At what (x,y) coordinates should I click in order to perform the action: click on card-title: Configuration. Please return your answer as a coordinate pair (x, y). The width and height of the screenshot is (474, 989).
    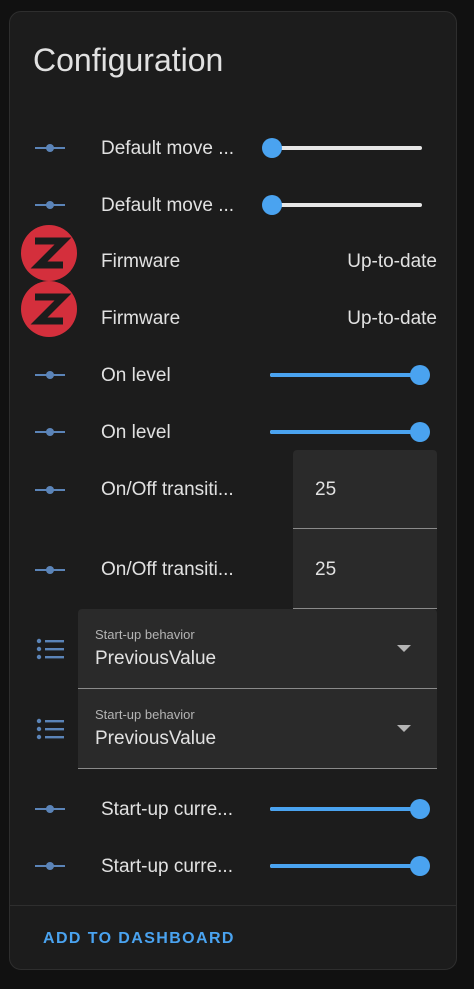
    Looking at the image, I should click on (128, 60).